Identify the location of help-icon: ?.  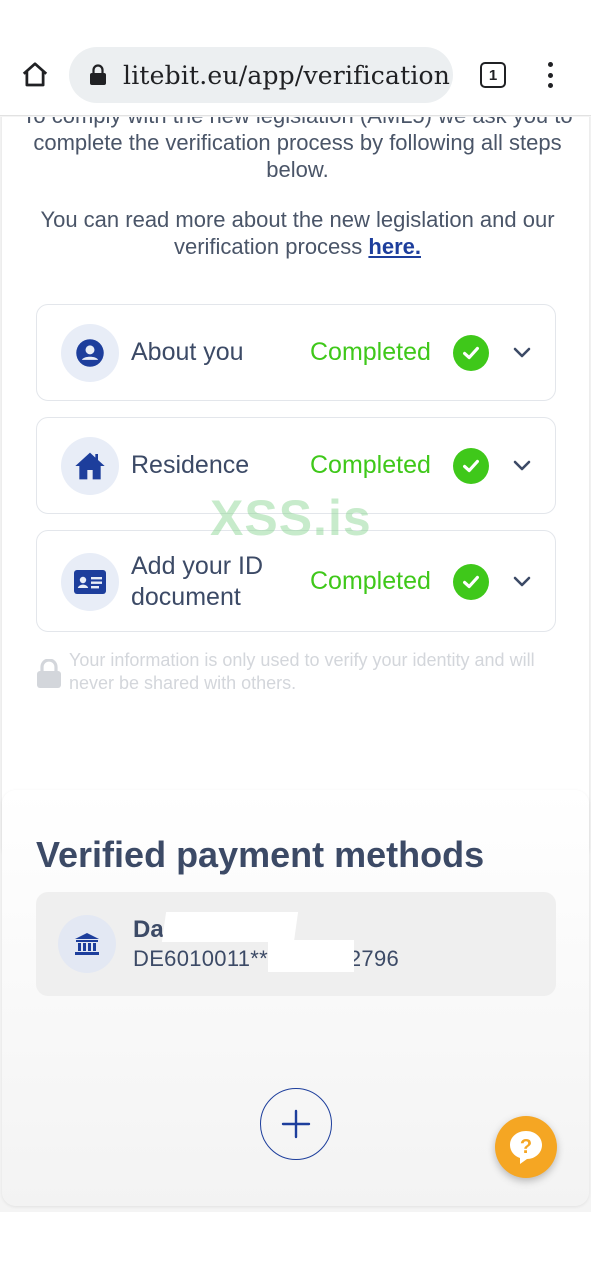
(526, 1147).